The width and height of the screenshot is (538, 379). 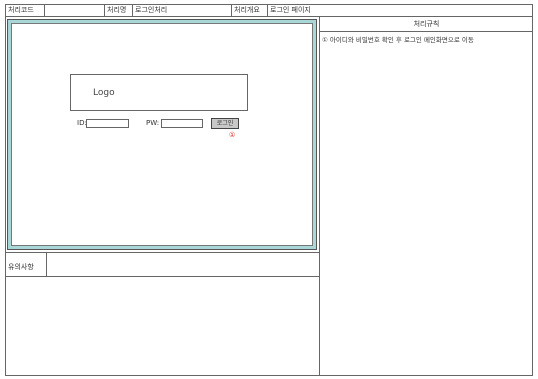 I want to click on process-name-label: 처리명, so click(x=117, y=10).